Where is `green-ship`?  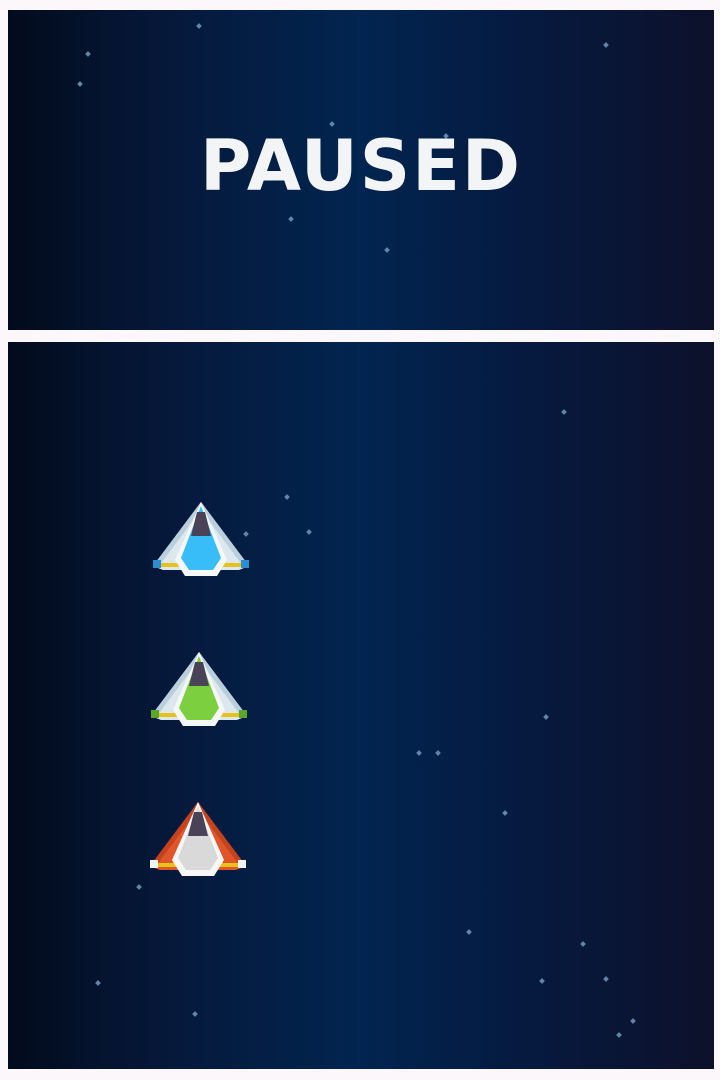
green-ship is located at coordinates (199, 690).